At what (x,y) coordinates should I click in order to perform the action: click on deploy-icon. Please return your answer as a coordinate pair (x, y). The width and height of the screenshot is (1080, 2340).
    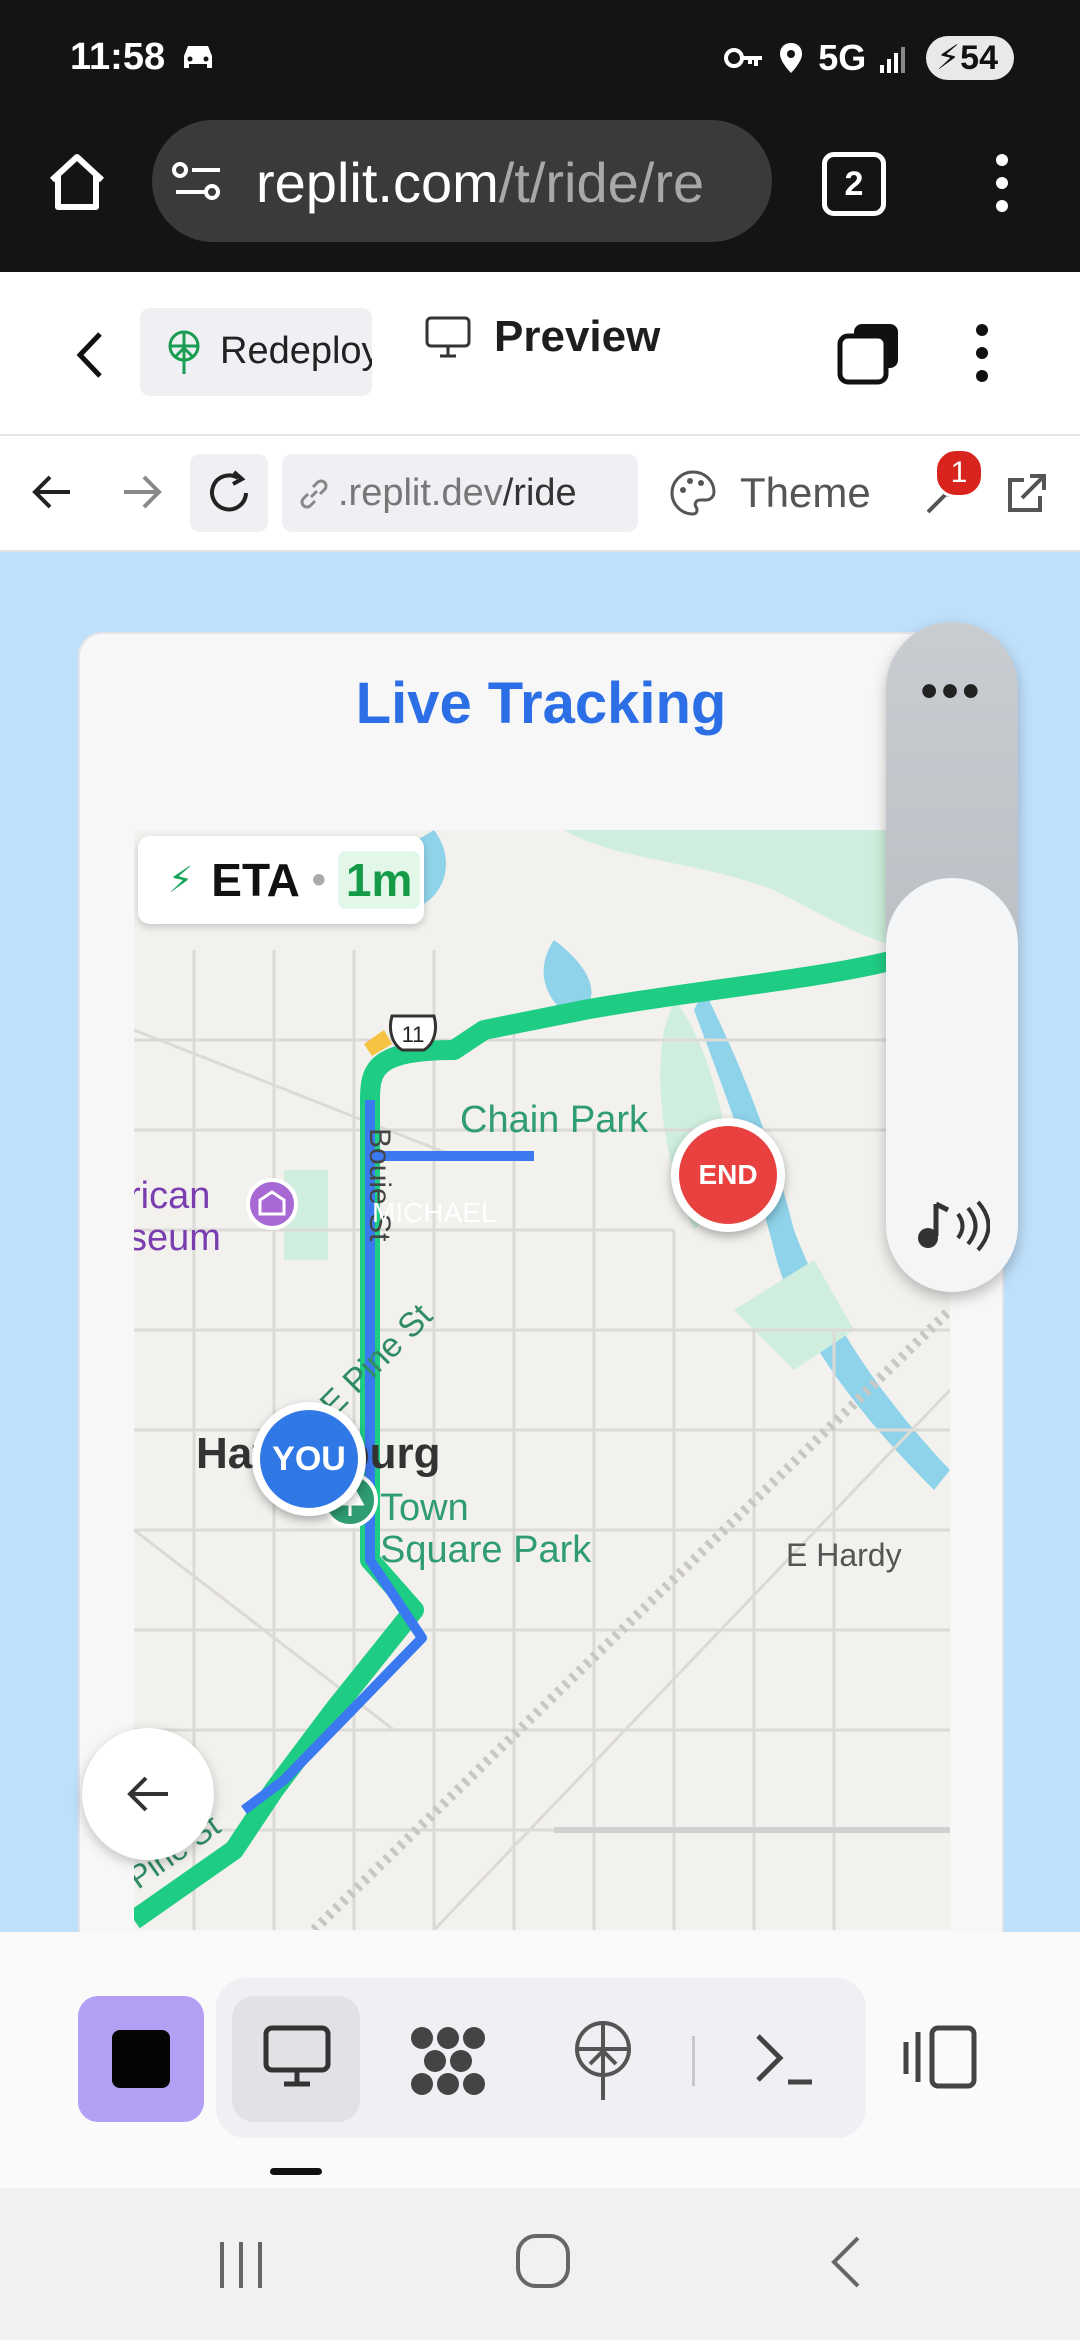
    Looking at the image, I should click on (603, 2060).